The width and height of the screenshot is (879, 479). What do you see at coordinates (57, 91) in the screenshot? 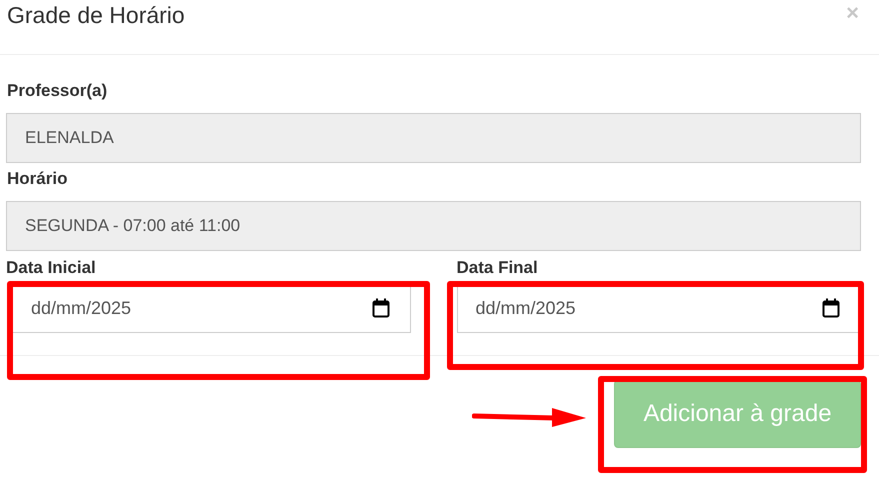
I see `field-label: Professor(a)` at bounding box center [57, 91].